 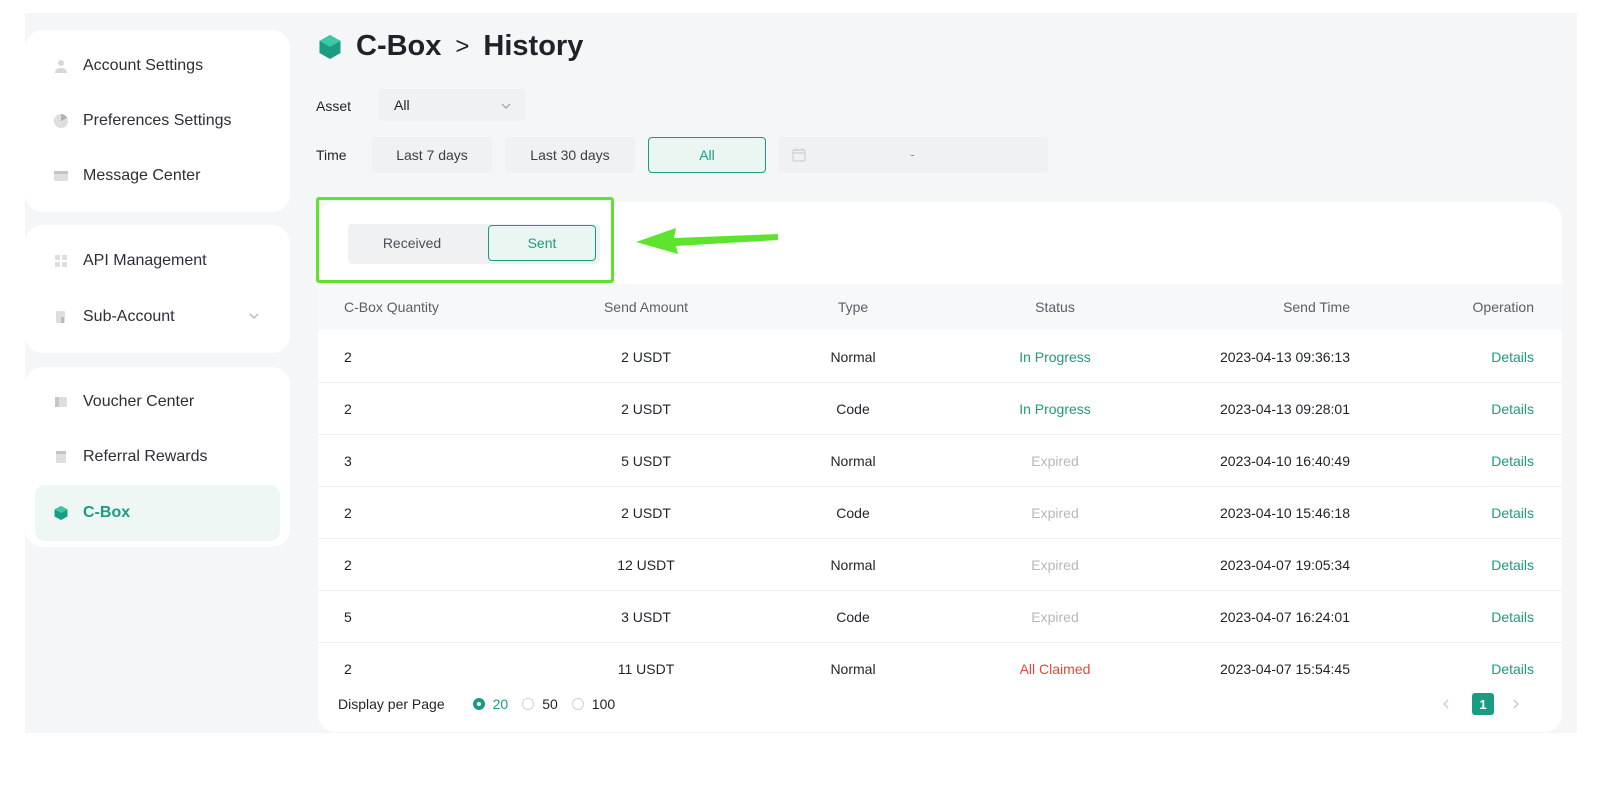 I want to click on voucher-icon, so click(x=61, y=402).